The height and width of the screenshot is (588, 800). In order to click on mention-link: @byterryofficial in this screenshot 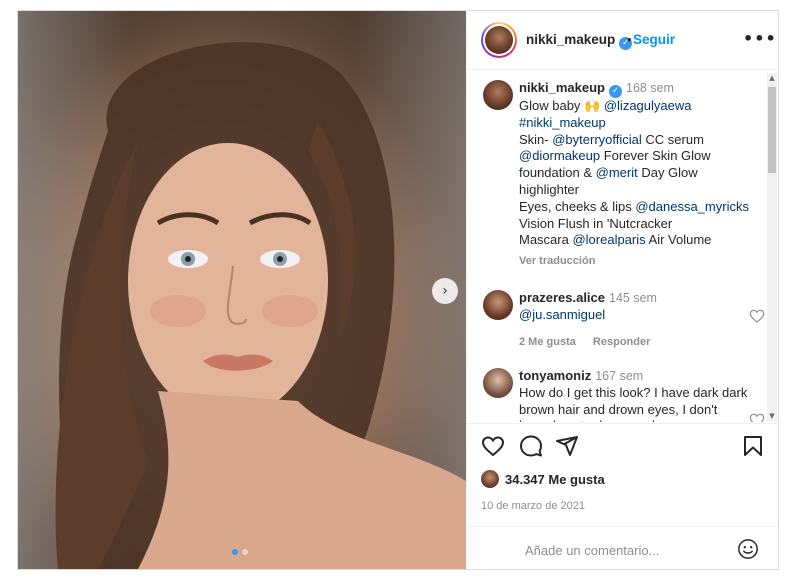, I will do `click(597, 139)`.